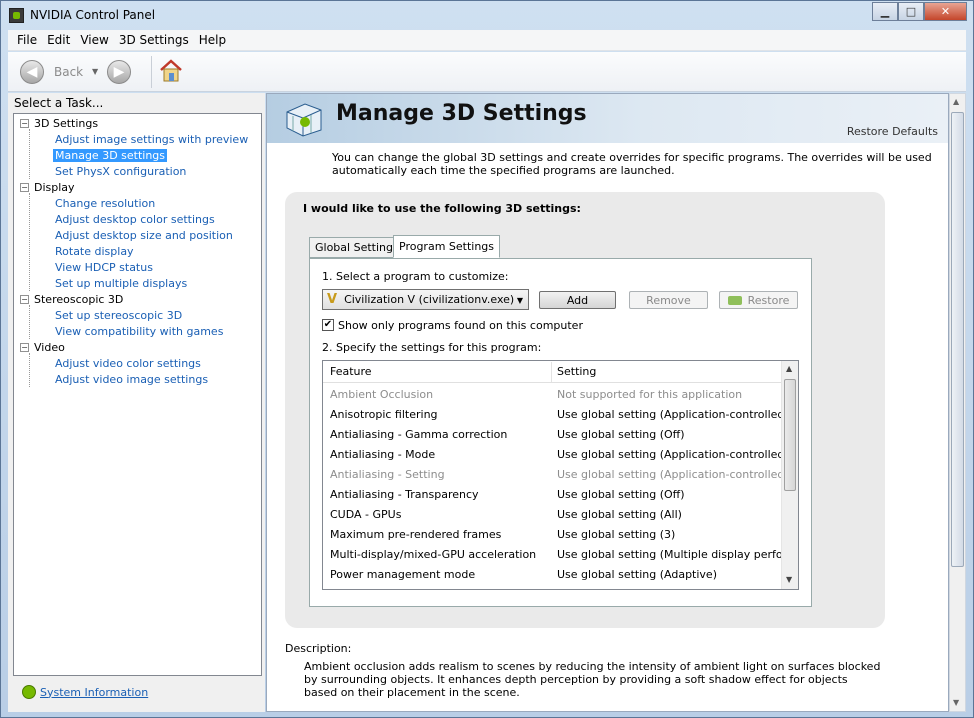 The height and width of the screenshot is (718, 974). I want to click on description-label: Description:, so click(318, 648).